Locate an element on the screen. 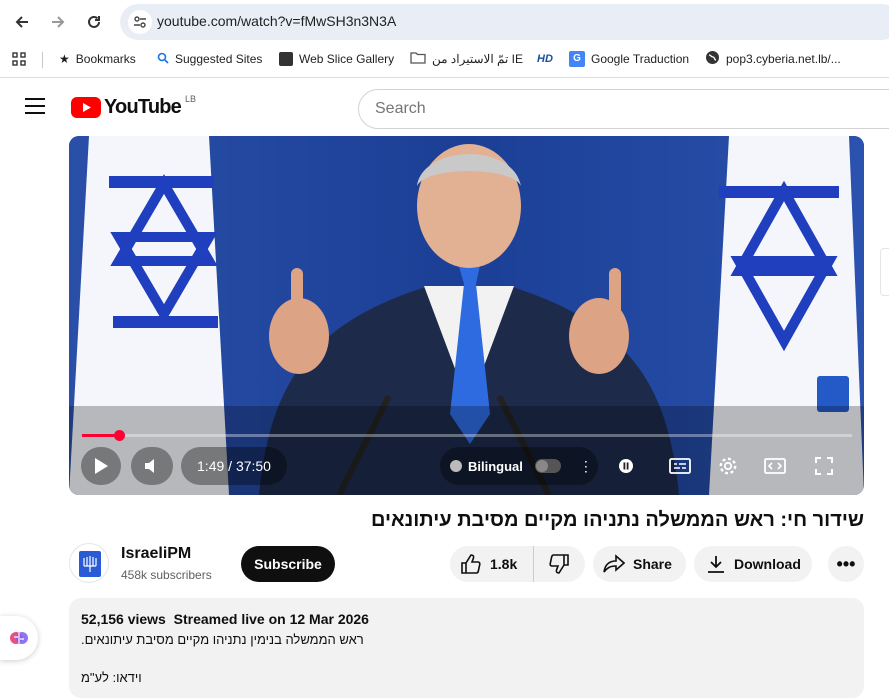  share-button: Share is located at coordinates (639, 564).